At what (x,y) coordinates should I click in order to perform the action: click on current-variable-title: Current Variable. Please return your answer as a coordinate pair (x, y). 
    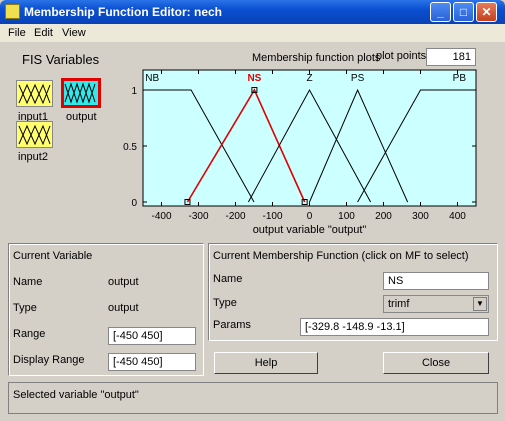
    Looking at the image, I should click on (53, 256).